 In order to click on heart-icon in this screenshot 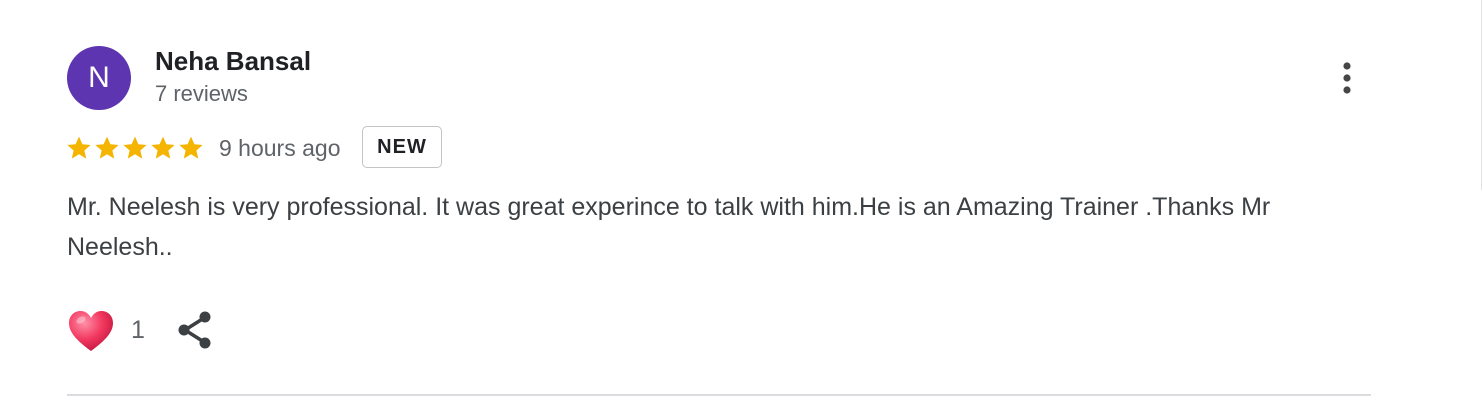, I will do `click(91, 331)`.